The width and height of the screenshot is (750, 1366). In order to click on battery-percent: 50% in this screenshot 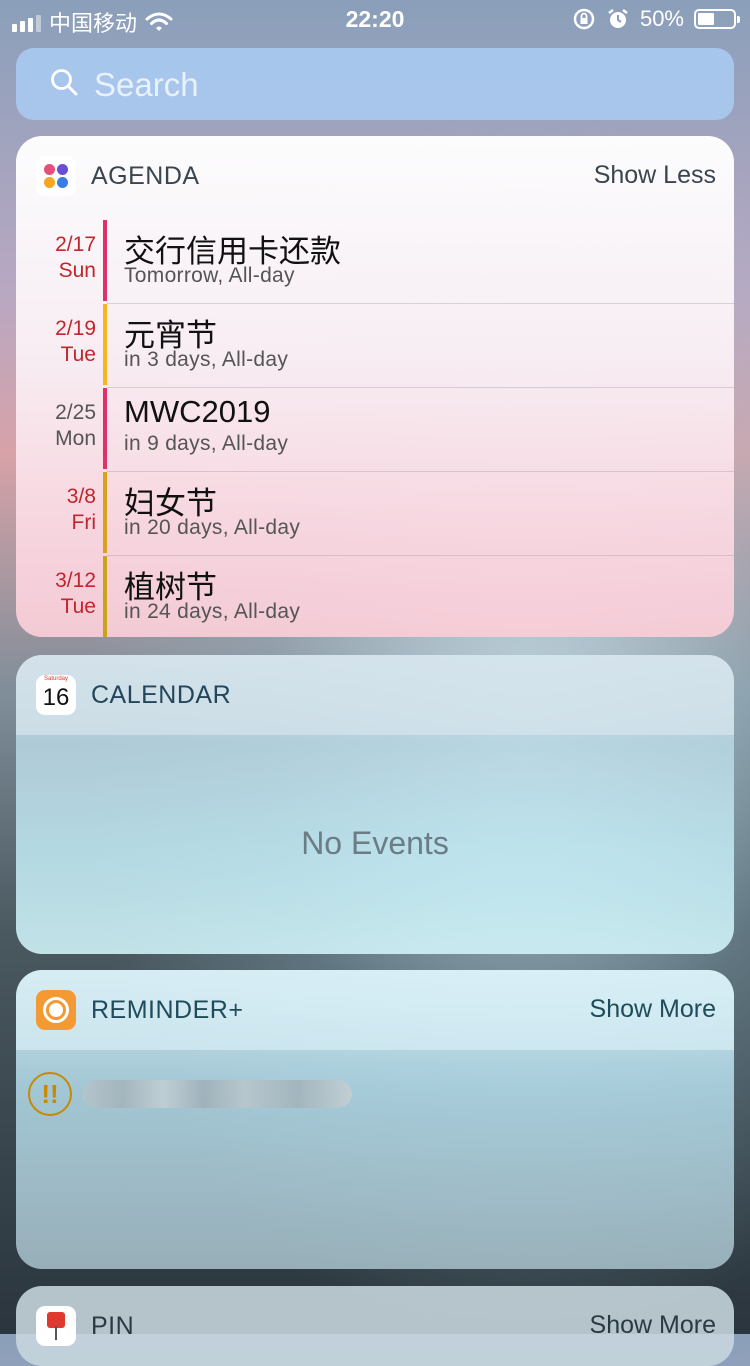, I will do `click(661, 18)`.